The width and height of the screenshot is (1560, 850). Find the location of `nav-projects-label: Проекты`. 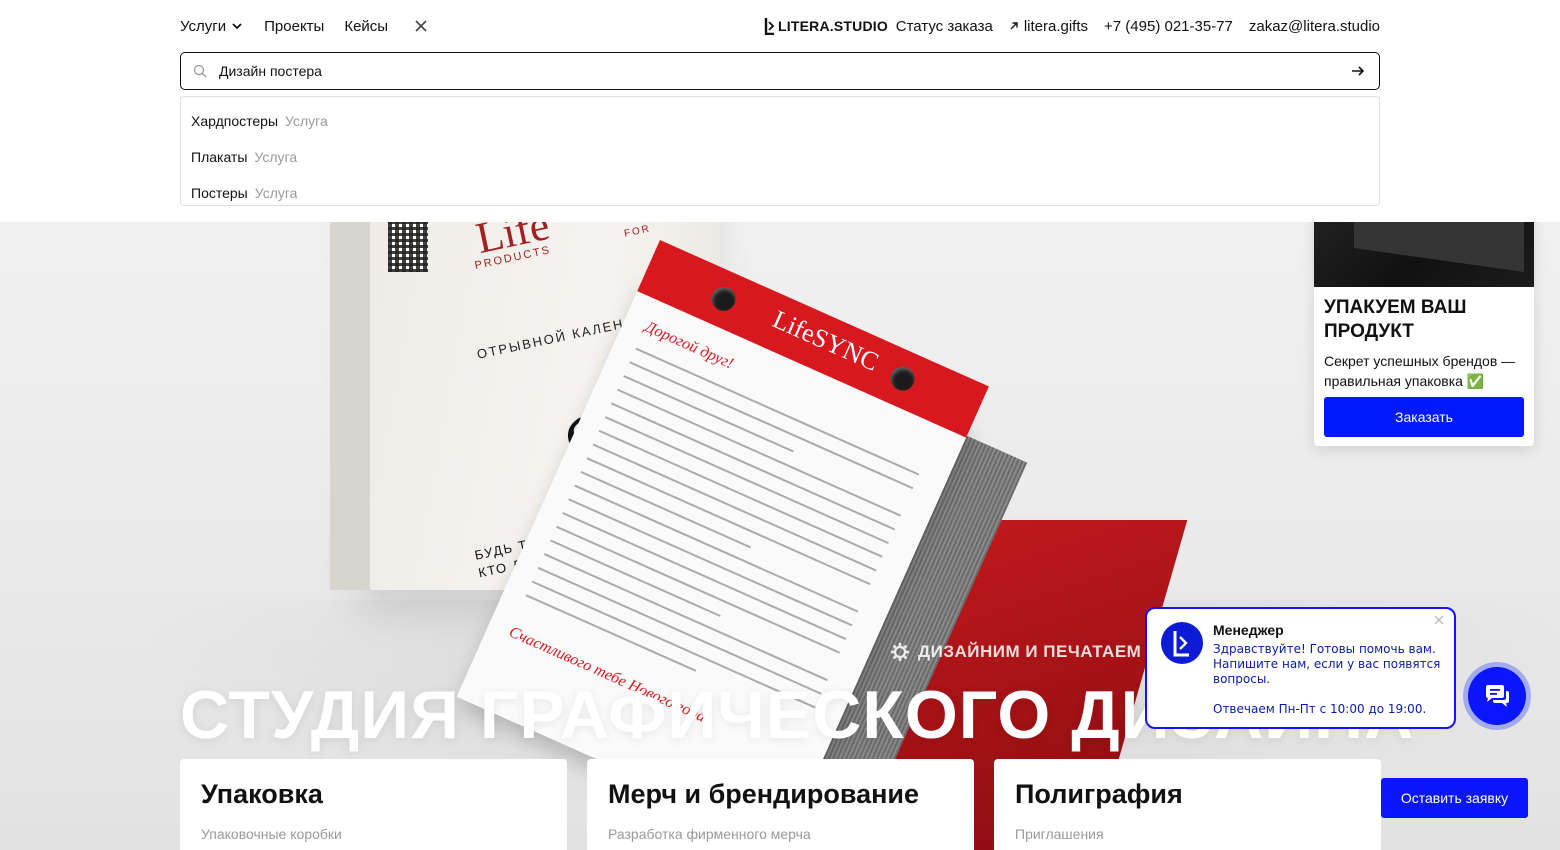

nav-projects-label: Проекты is located at coordinates (294, 26).